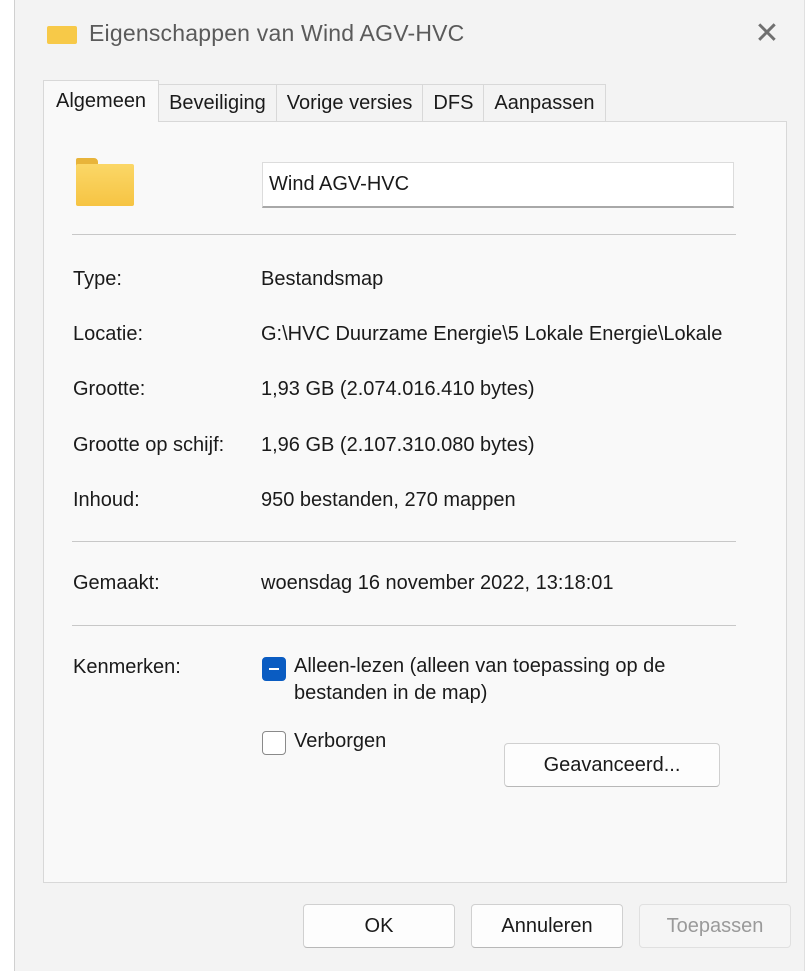 This screenshot has height=971, width=807. I want to click on contents-value: 950 bestanden, 270 mappen, so click(388, 500).